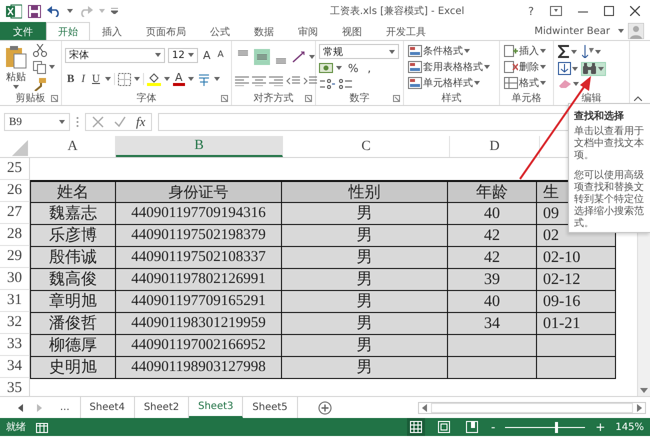 This screenshot has width=650, height=438. What do you see at coordinates (416, 427) in the screenshot?
I see `normal-view-icon` at bounding box center [416, 427].